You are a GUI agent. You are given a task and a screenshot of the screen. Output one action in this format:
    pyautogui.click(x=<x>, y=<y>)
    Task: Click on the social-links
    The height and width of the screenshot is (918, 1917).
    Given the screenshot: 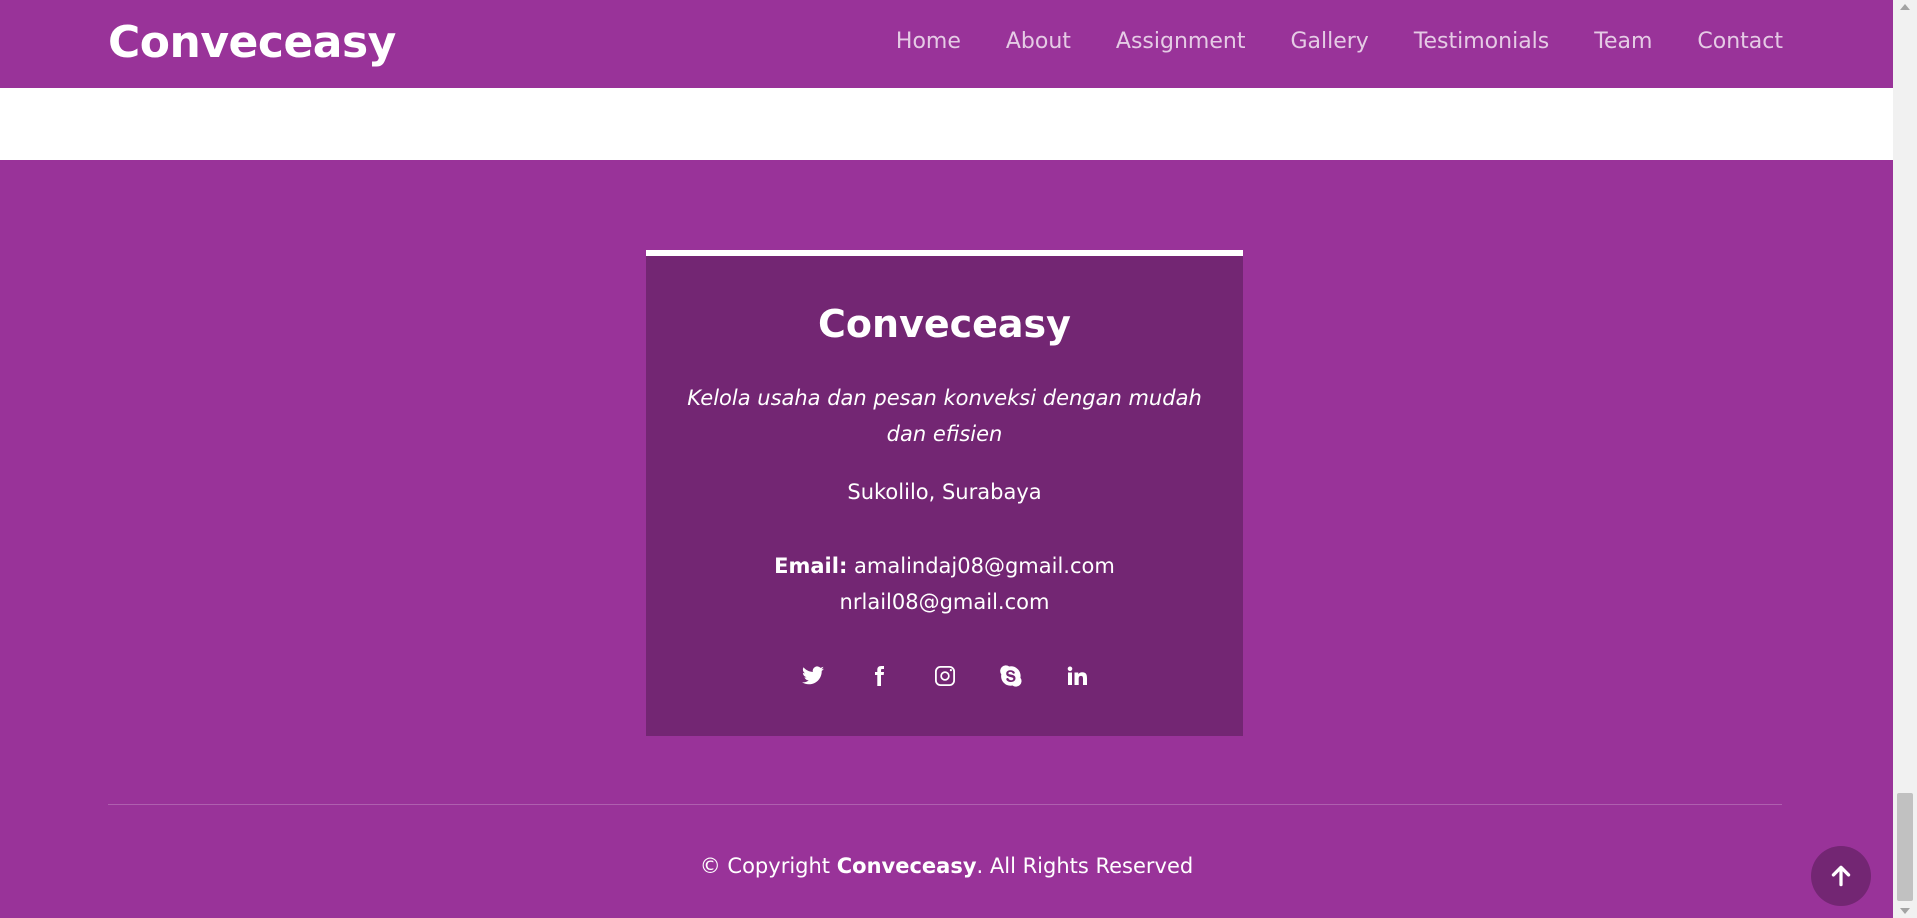 What is the action you would take?
    pyautogui.click(x=944, y=676)
    